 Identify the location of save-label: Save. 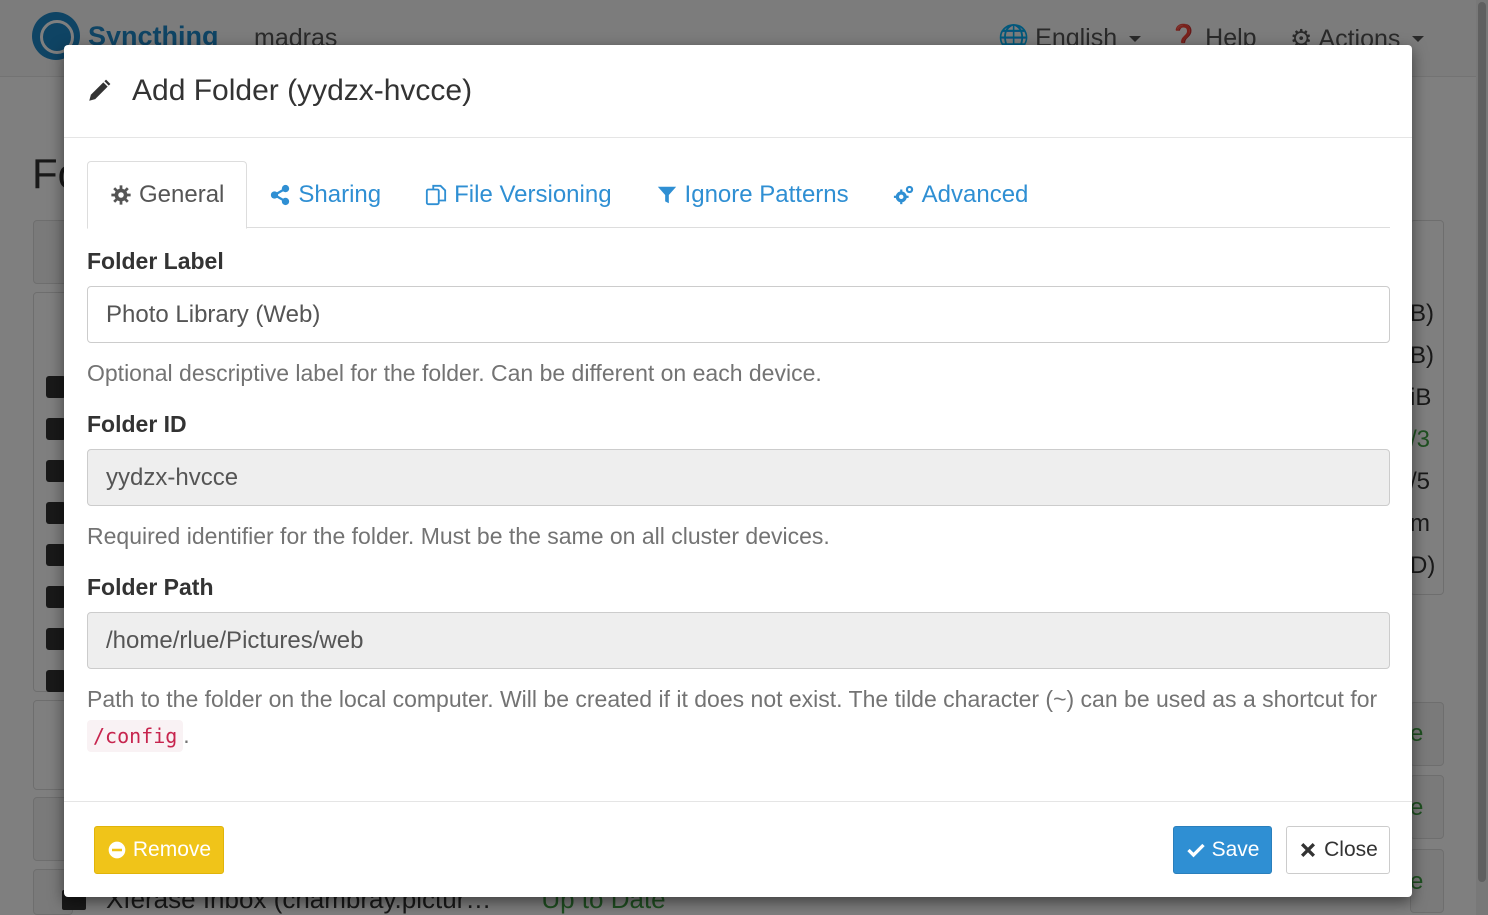
(1235, 849).